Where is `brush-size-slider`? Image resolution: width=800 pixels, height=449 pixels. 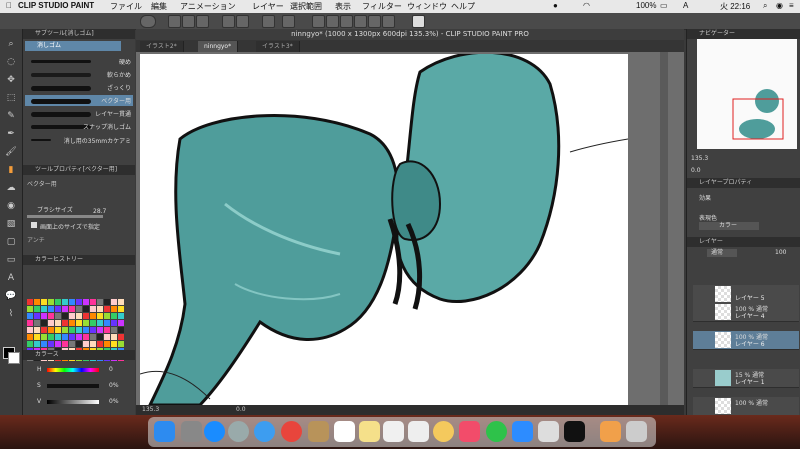
brush-size-slider is located at coordinates (65, 216).